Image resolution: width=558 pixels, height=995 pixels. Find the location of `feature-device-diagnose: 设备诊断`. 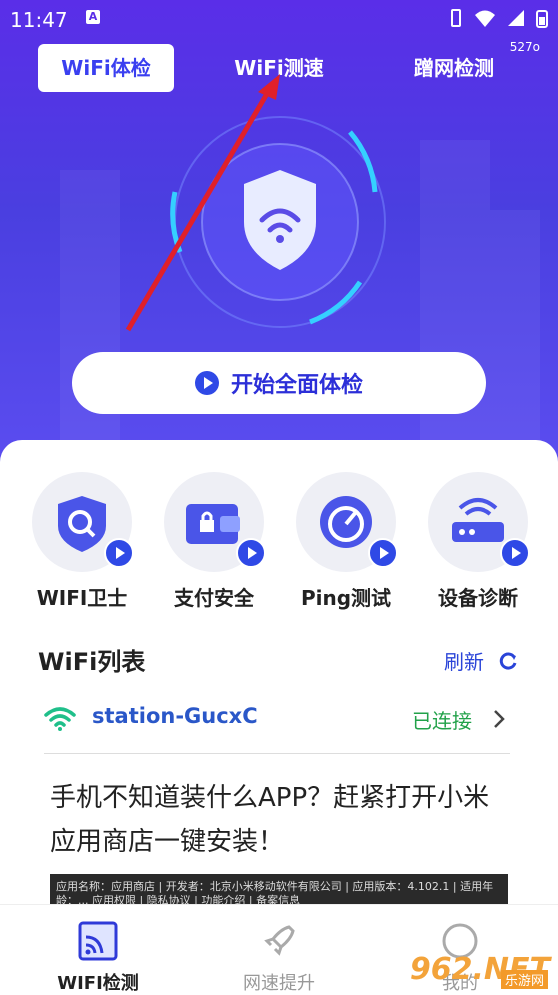

feature-device-diagnose: 设备诊断 is located at coordinates (478, 541).